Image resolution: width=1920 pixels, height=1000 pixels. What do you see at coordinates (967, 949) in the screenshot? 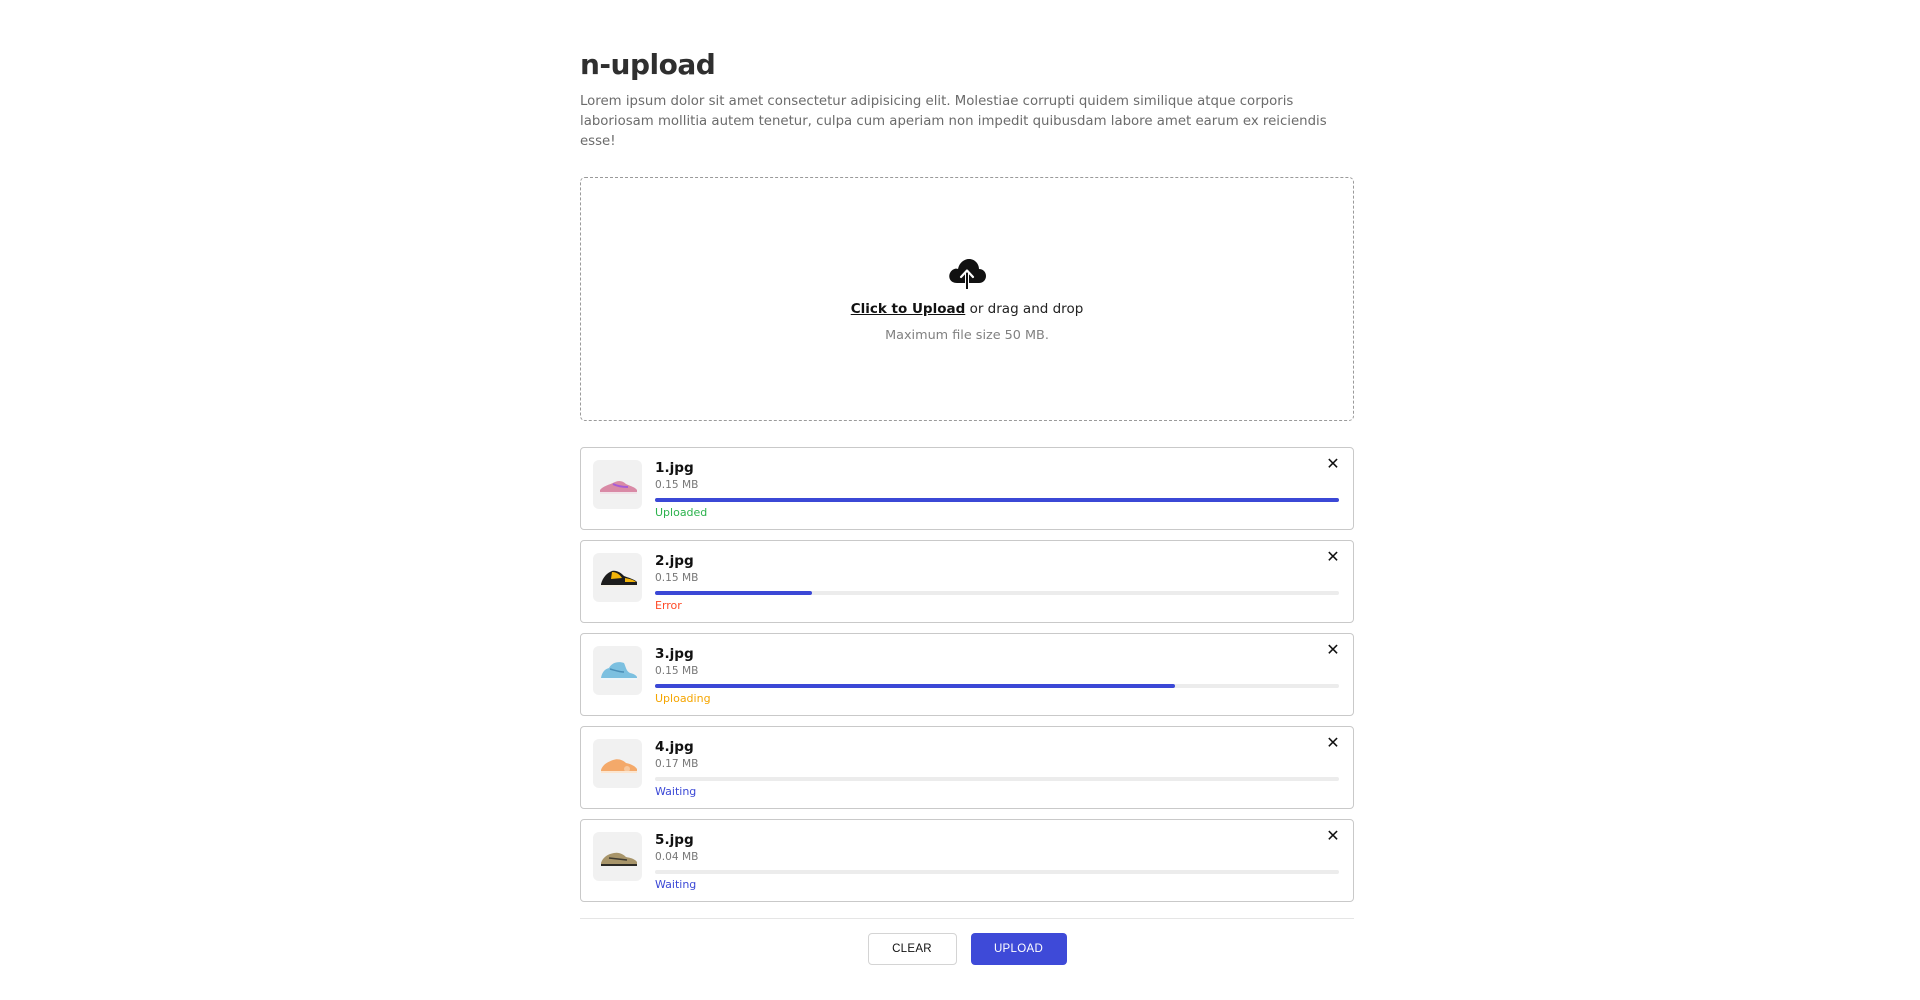
I see `action-bar: CLEAR UPLOAD` at bounding box center [967, 949].